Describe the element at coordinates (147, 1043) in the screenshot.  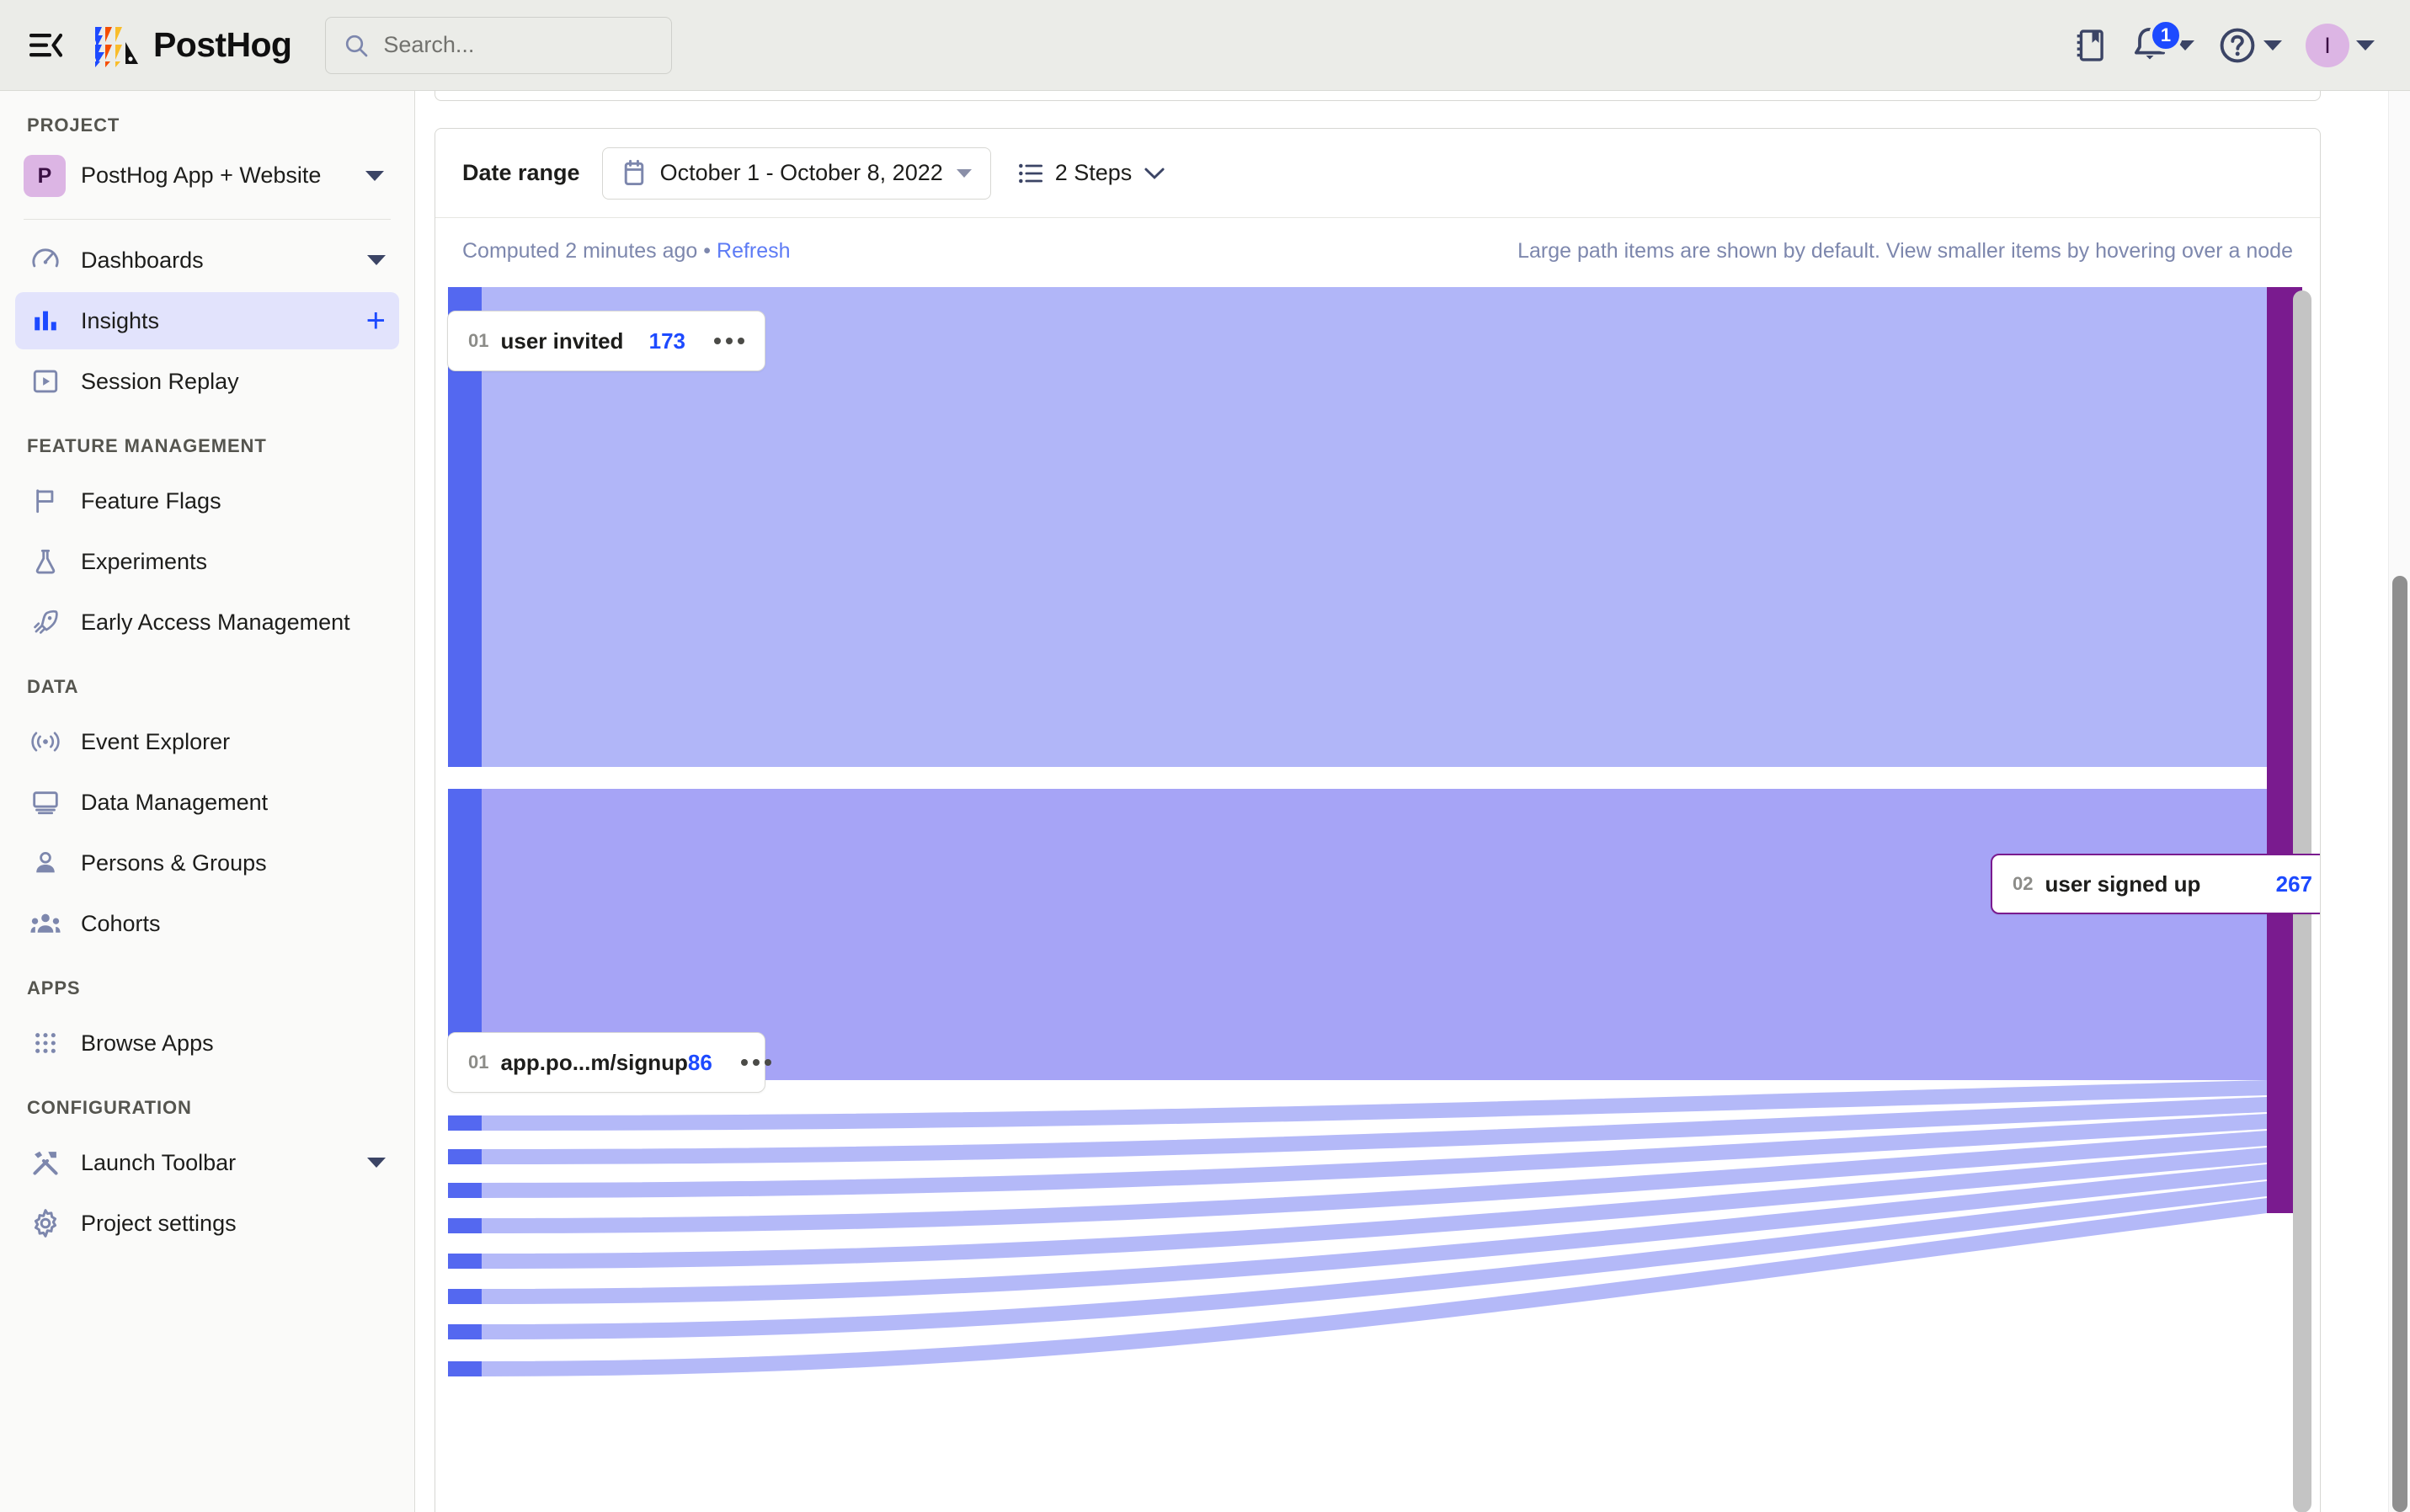
I see `sidebar-item-label: Browse Apps` at that location.